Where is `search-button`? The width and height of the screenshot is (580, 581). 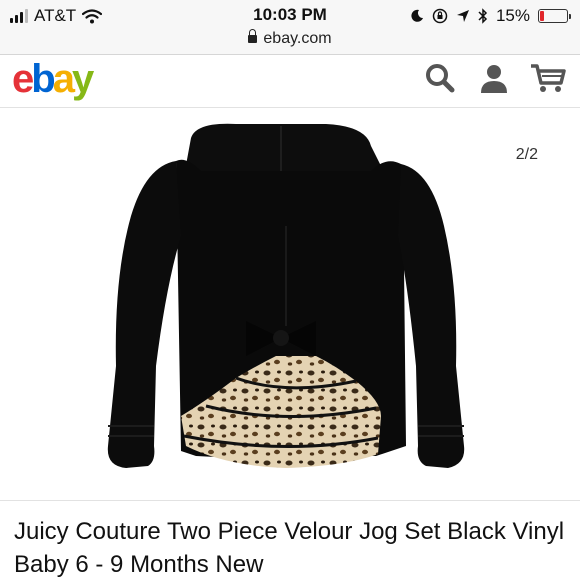 search-button is located at coordinates (440, 78).